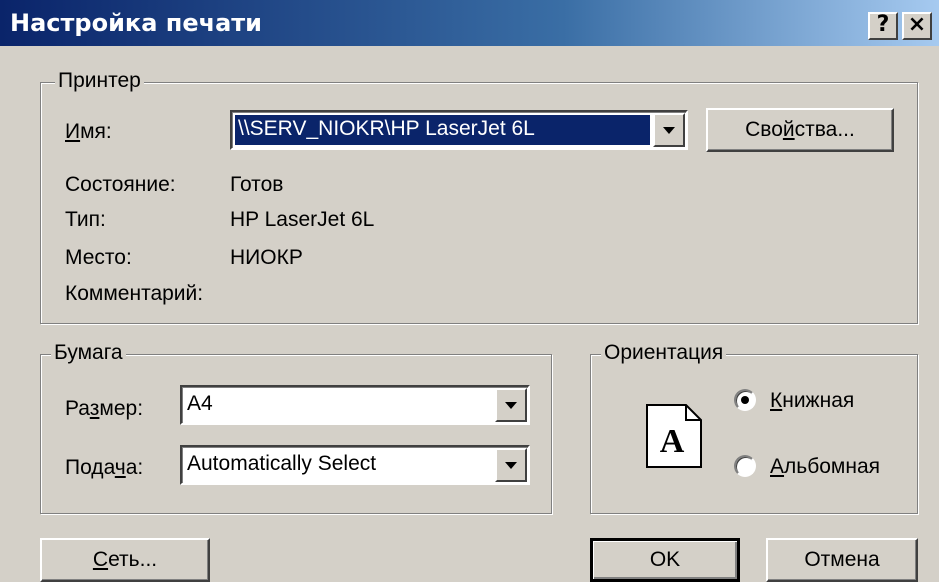 Image resolution: width=939 pixels, height=582 pixels. What do you see at coordinates (104, 467) in the screenshot?
I see `paper-source-label: Подача:` at bounding box center [104, 467].